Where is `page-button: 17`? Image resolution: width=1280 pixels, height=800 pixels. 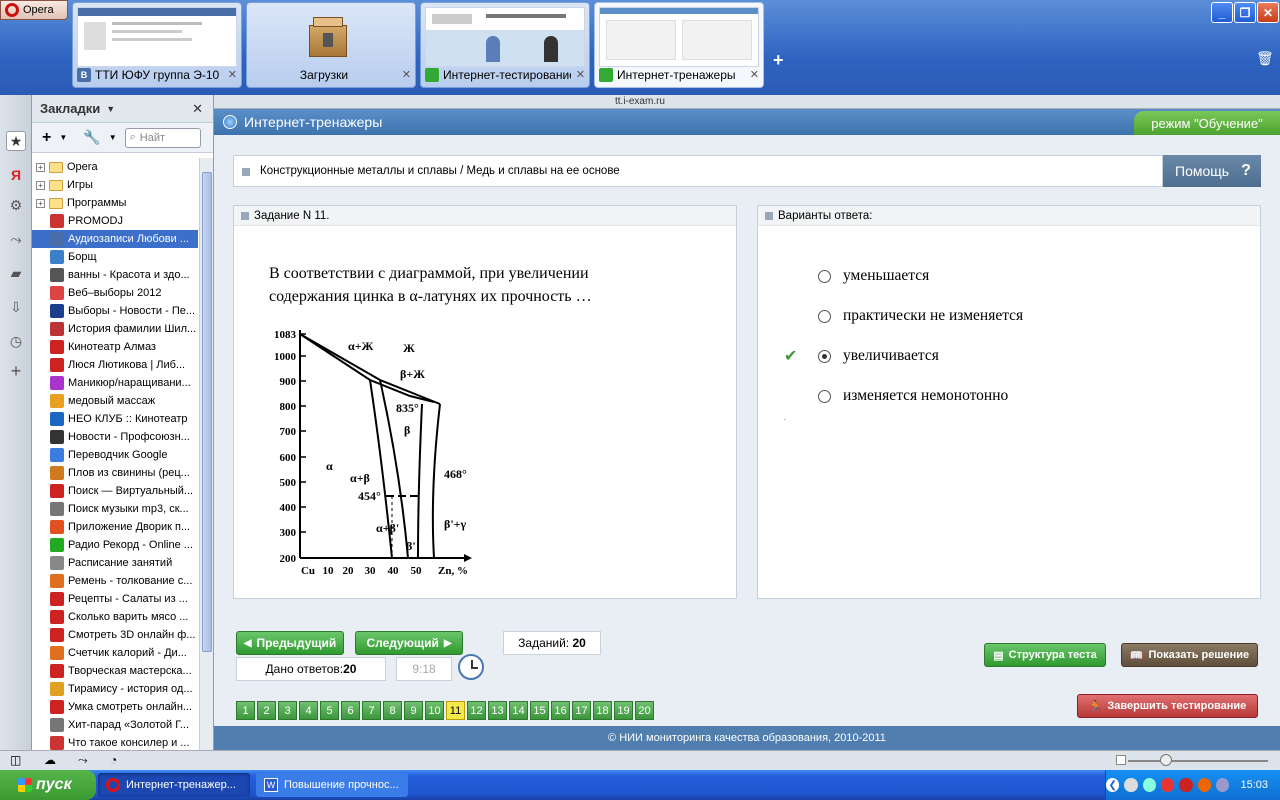 page-button: 17 is located at coordinates (581, 710).